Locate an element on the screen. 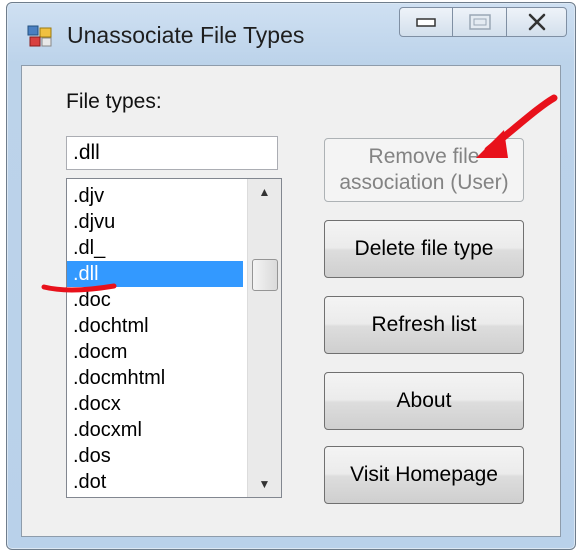  minimize-button is located at coordinates (426, 22).